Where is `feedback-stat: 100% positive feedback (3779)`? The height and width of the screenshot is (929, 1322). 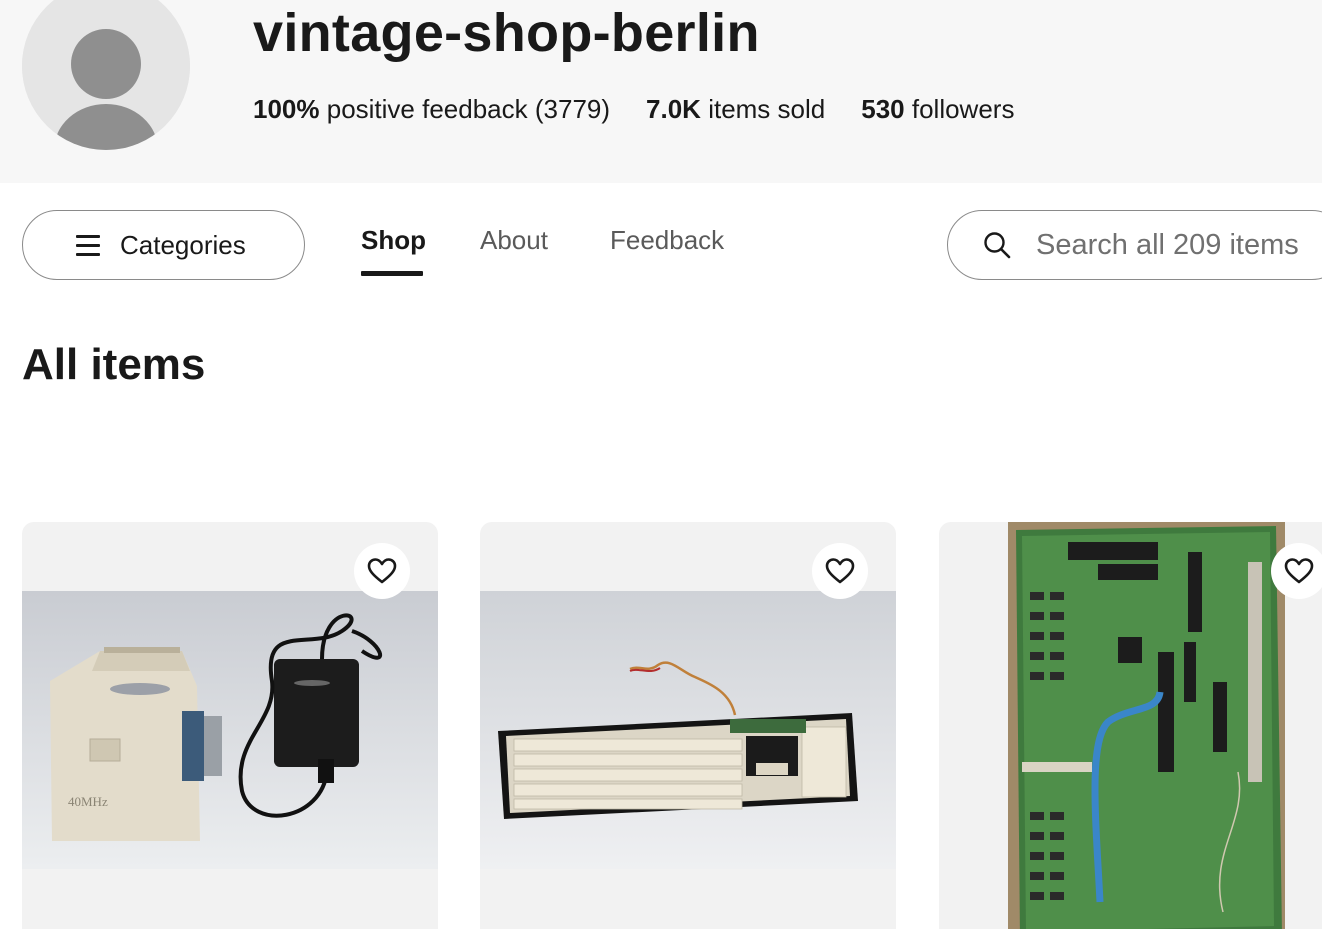 feedback-stat: 100% positive feedback (3779) is located at coordinates (431, 109).